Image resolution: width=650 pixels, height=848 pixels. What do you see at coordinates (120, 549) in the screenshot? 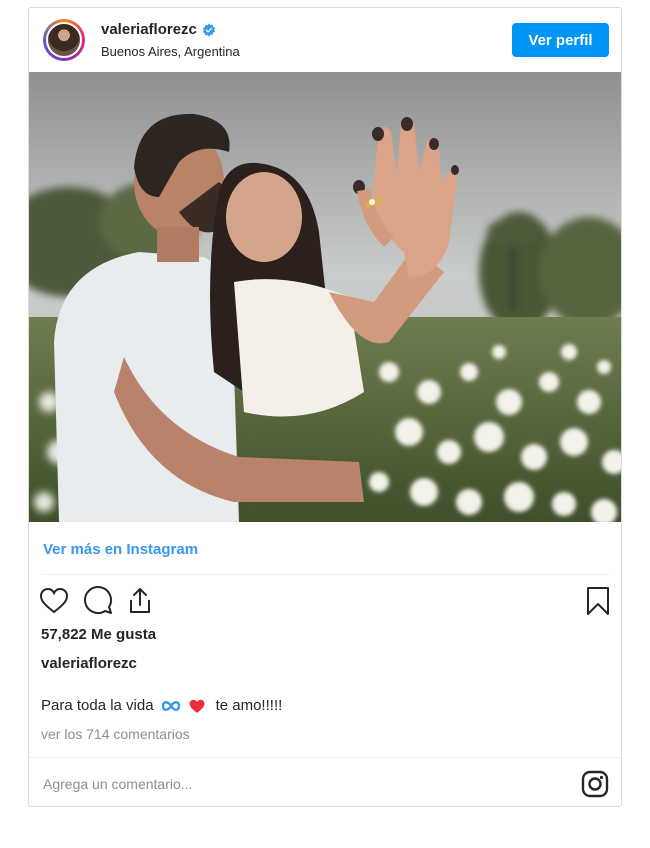
I see `view-more-on-instagram-link: Ver más en Instagram` at bounding box center [120, 549].